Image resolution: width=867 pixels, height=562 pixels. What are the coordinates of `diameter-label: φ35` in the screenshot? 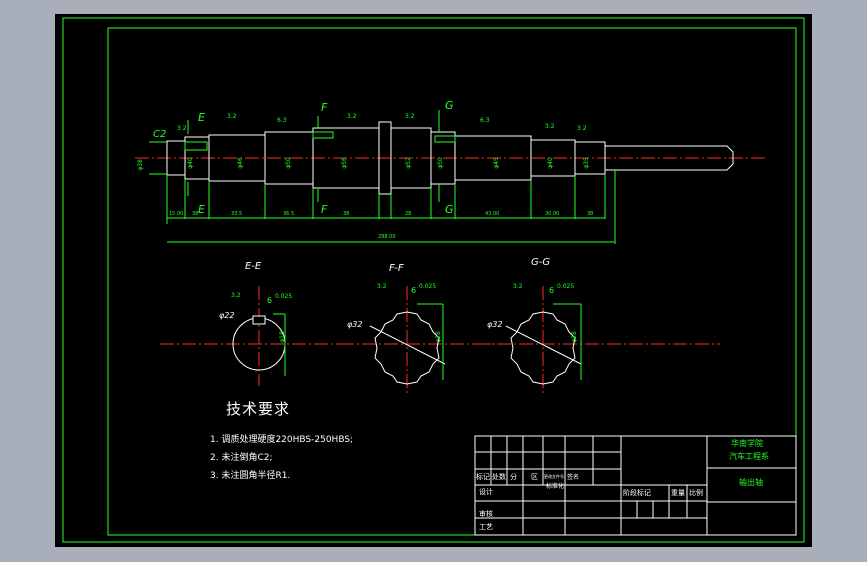 It's located at (586, 163).